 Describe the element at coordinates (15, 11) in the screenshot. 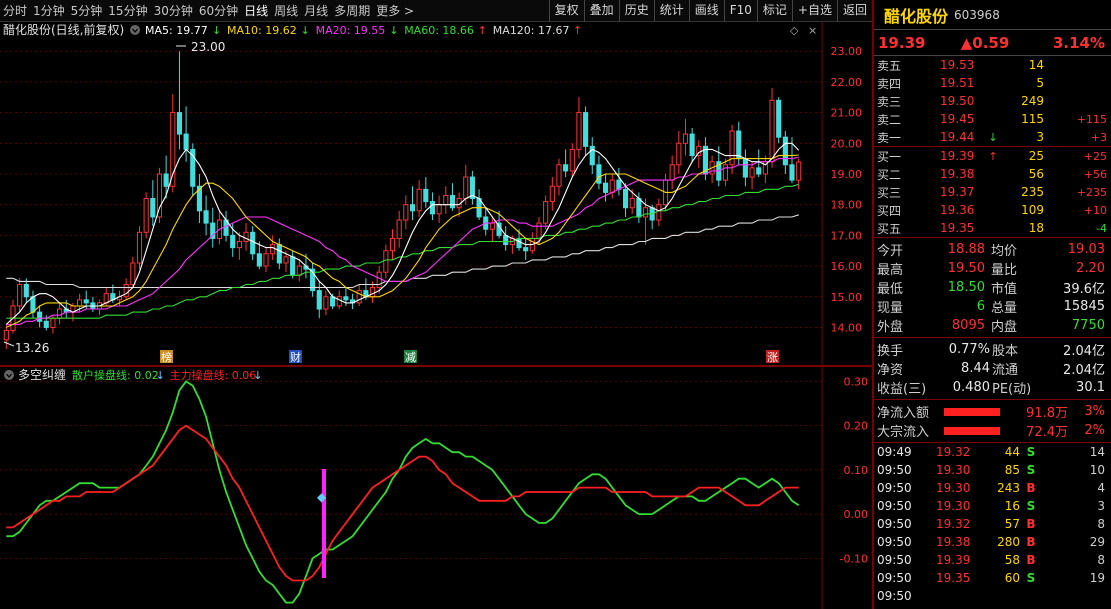

I see `period-tab: 分时` at that location.